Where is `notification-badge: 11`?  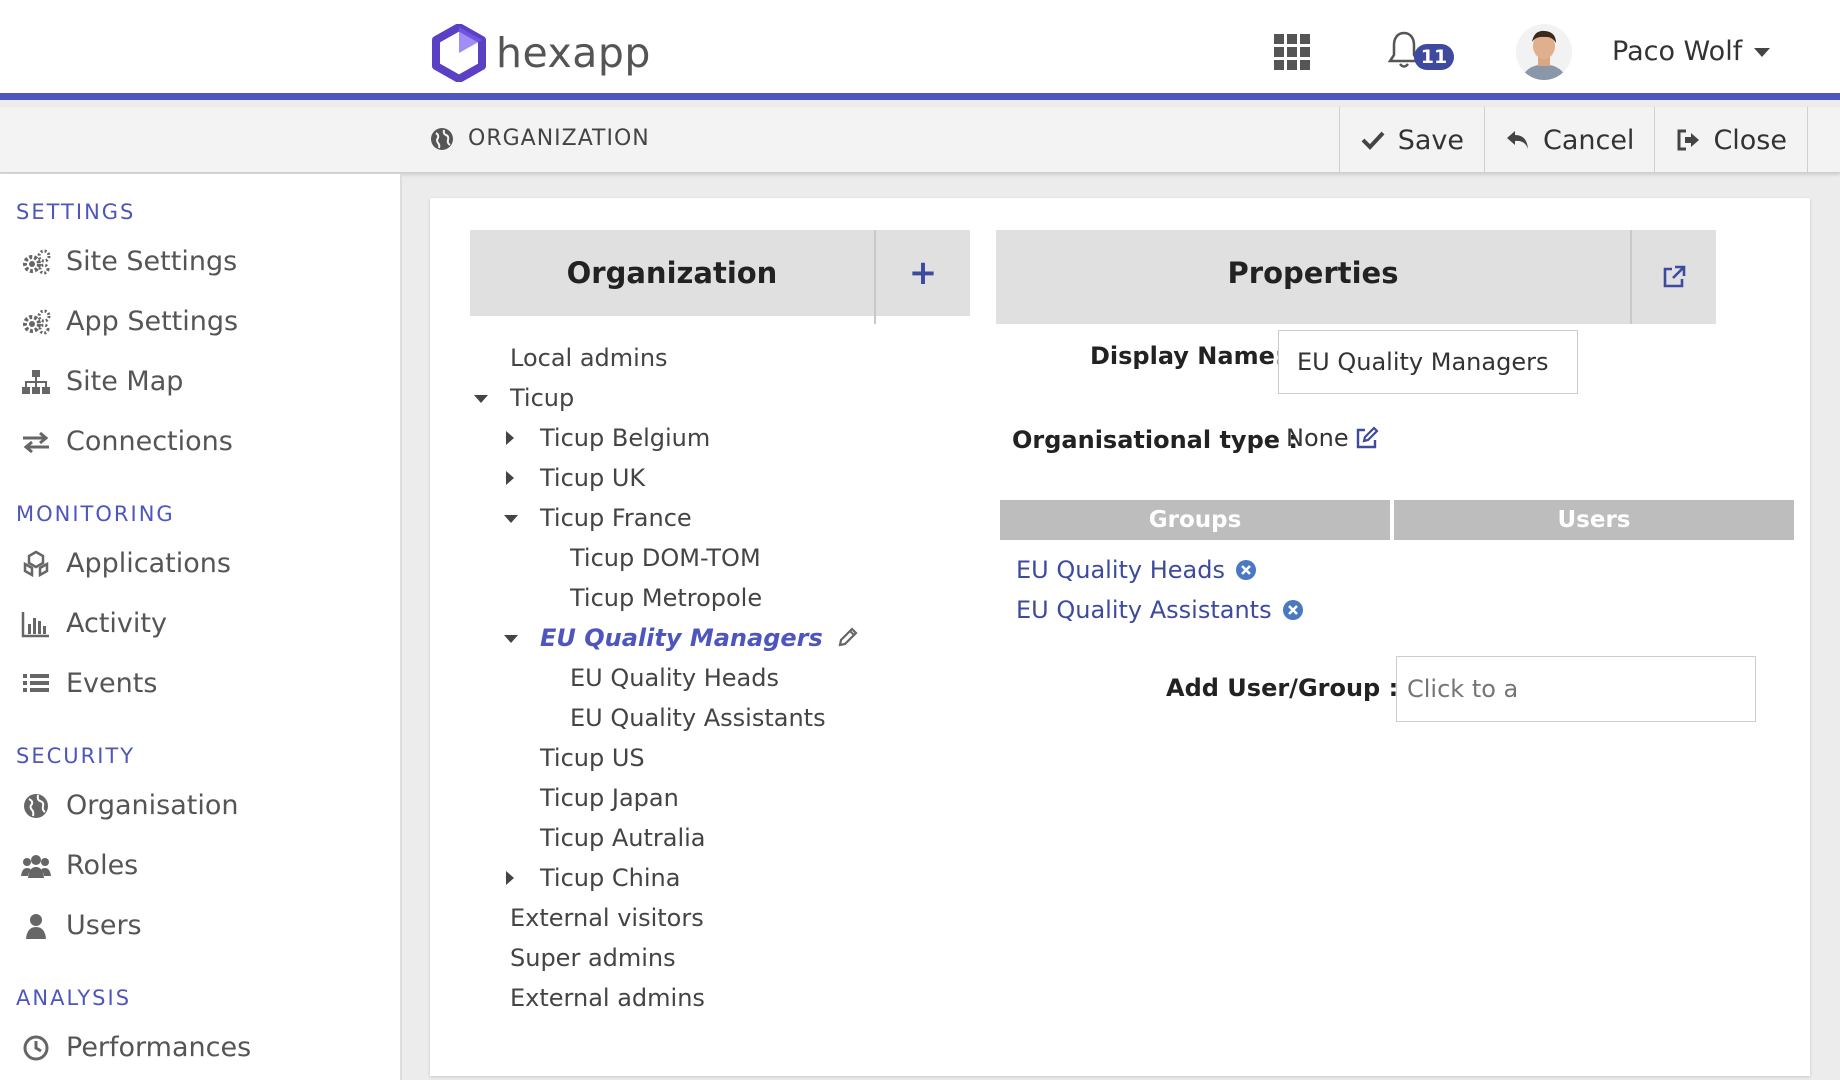 notification-badge: 11 is located at coordinates (1434, 57).